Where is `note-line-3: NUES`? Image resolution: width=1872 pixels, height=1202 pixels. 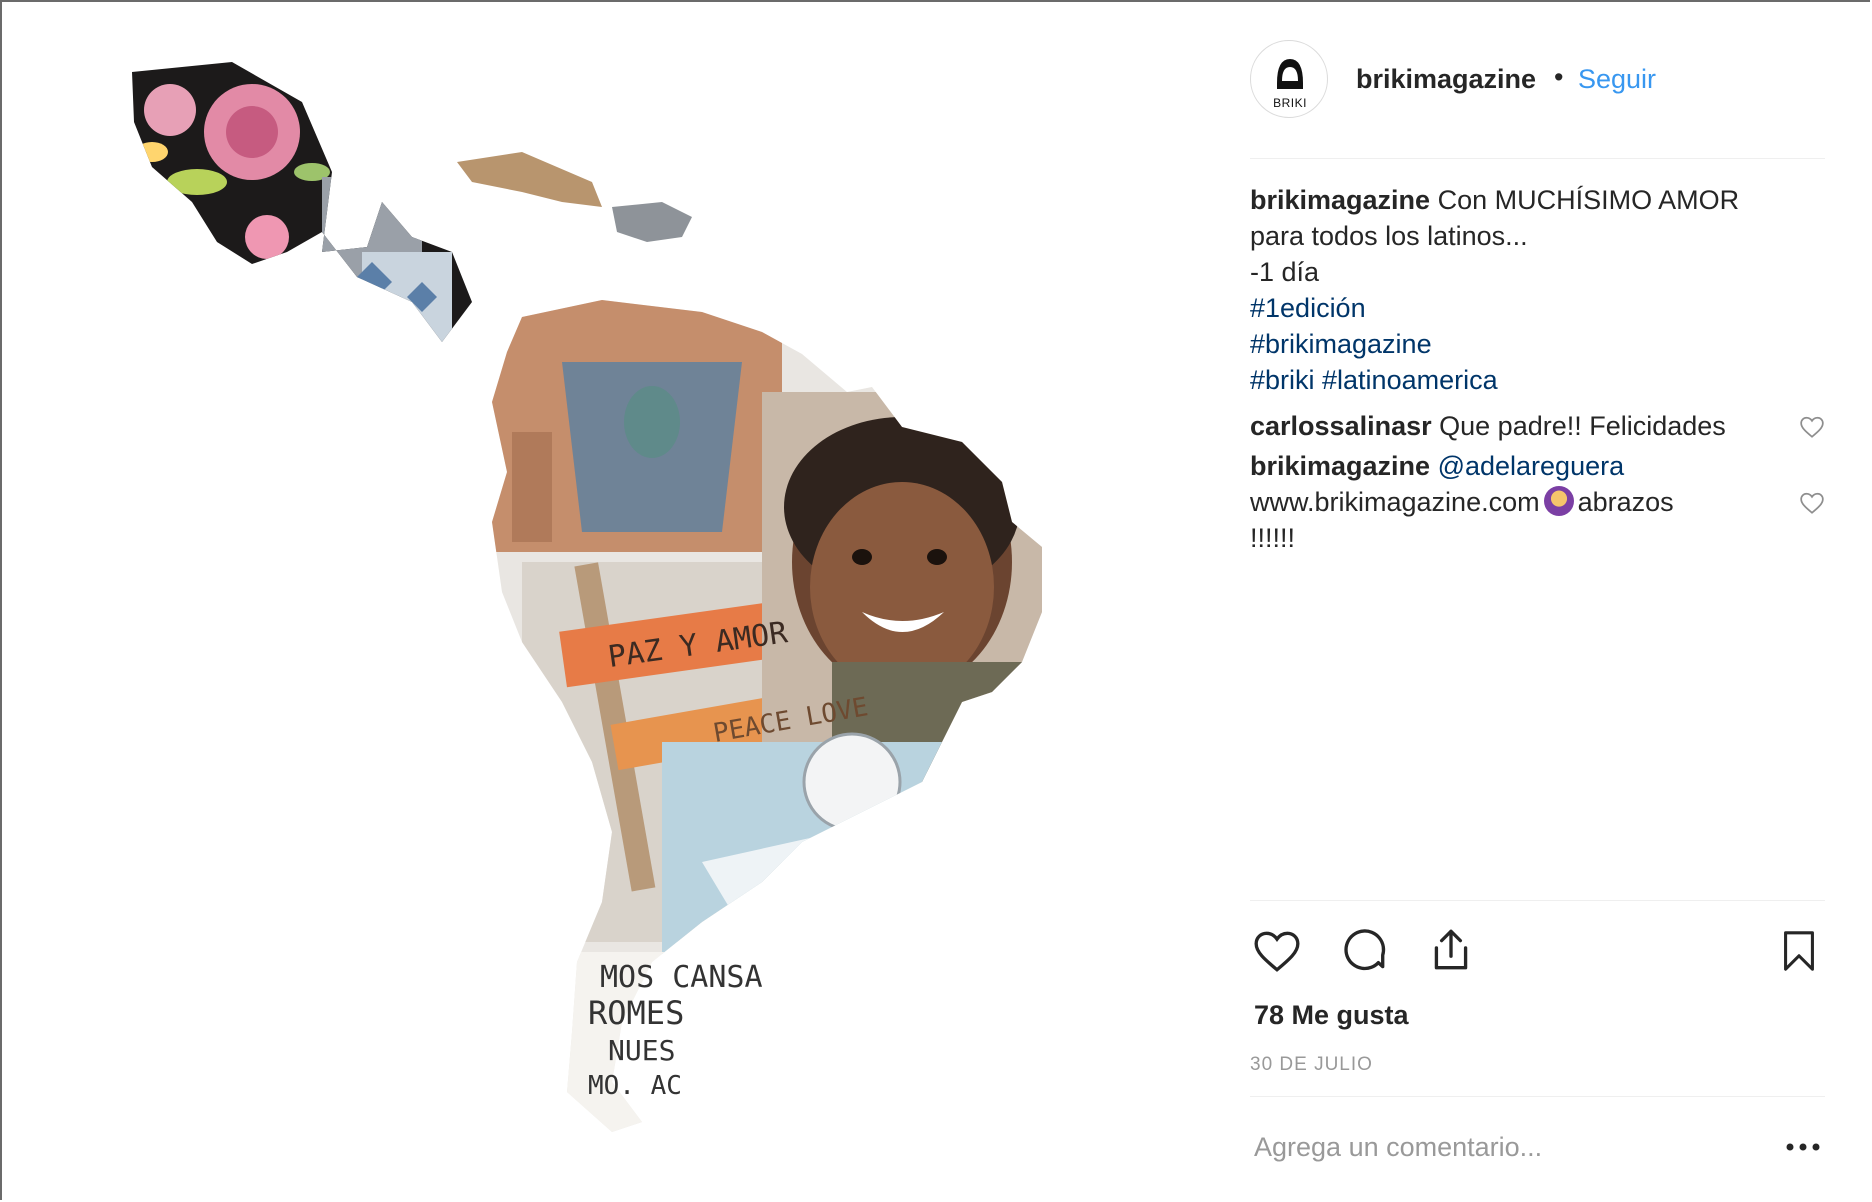
note-line-3: NUES is located at coordinates (641, 1050).